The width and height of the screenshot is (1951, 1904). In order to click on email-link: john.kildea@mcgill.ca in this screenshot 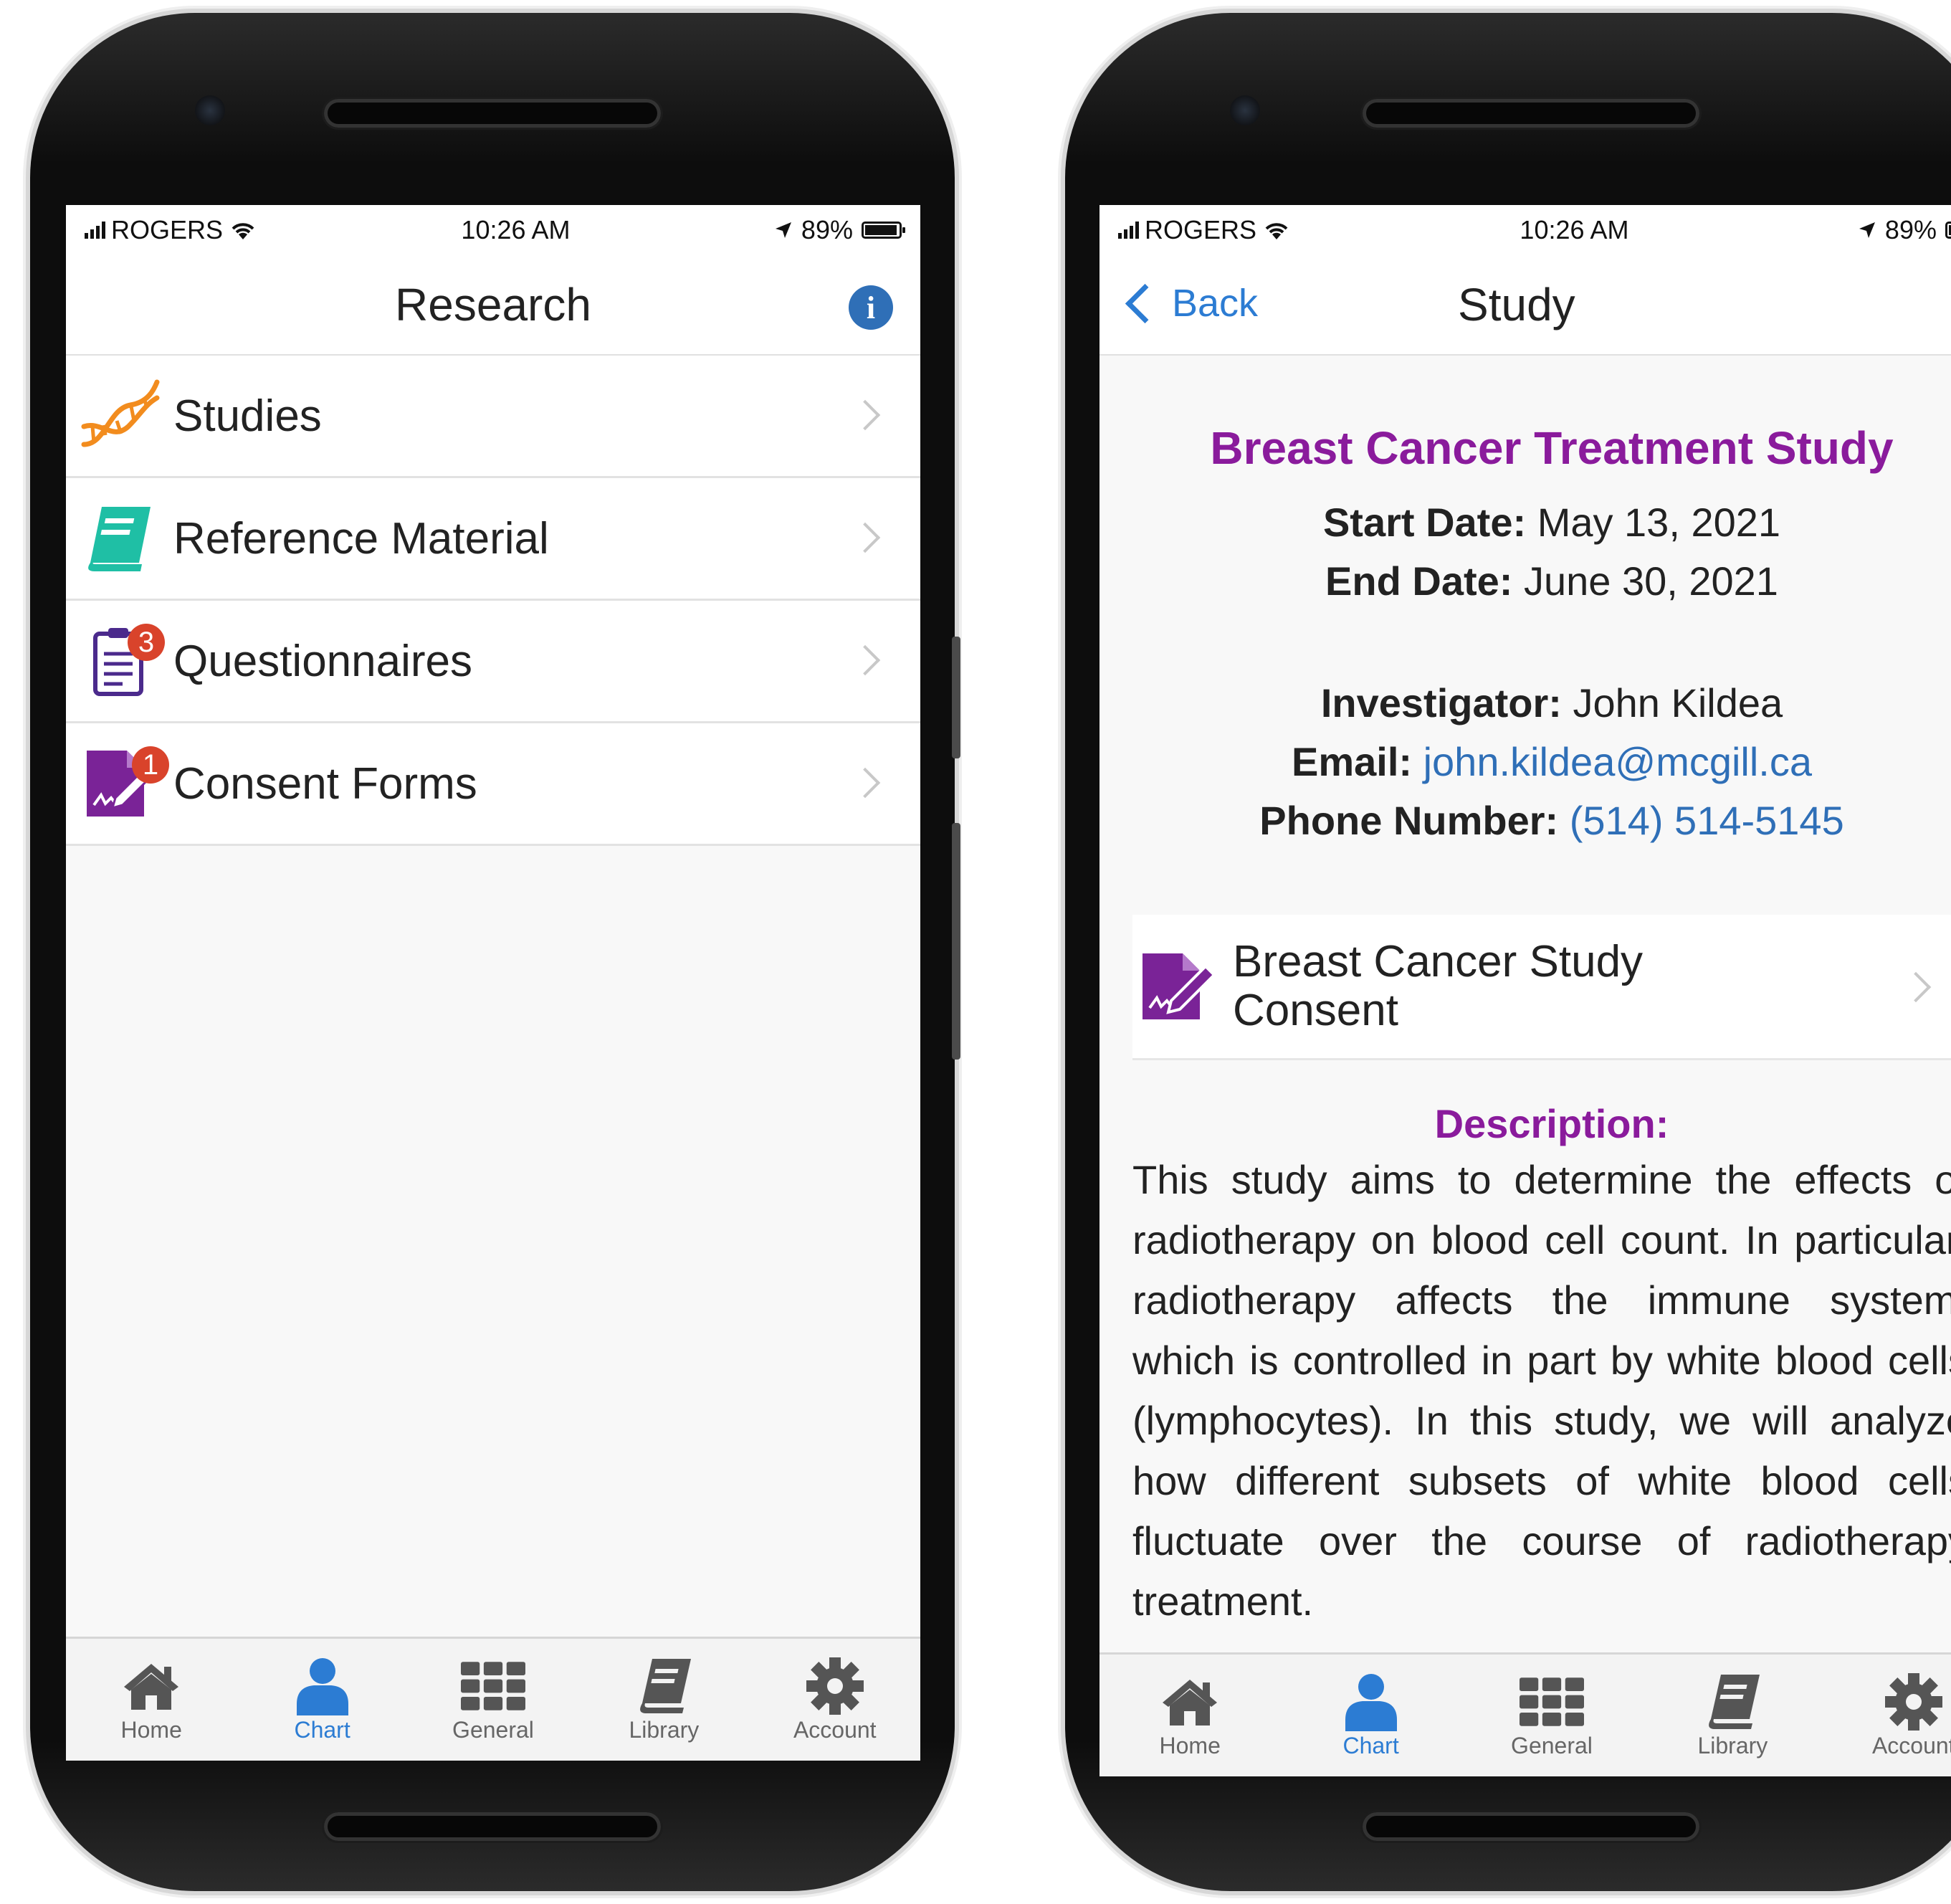, I will do `click(1617, 761)`.